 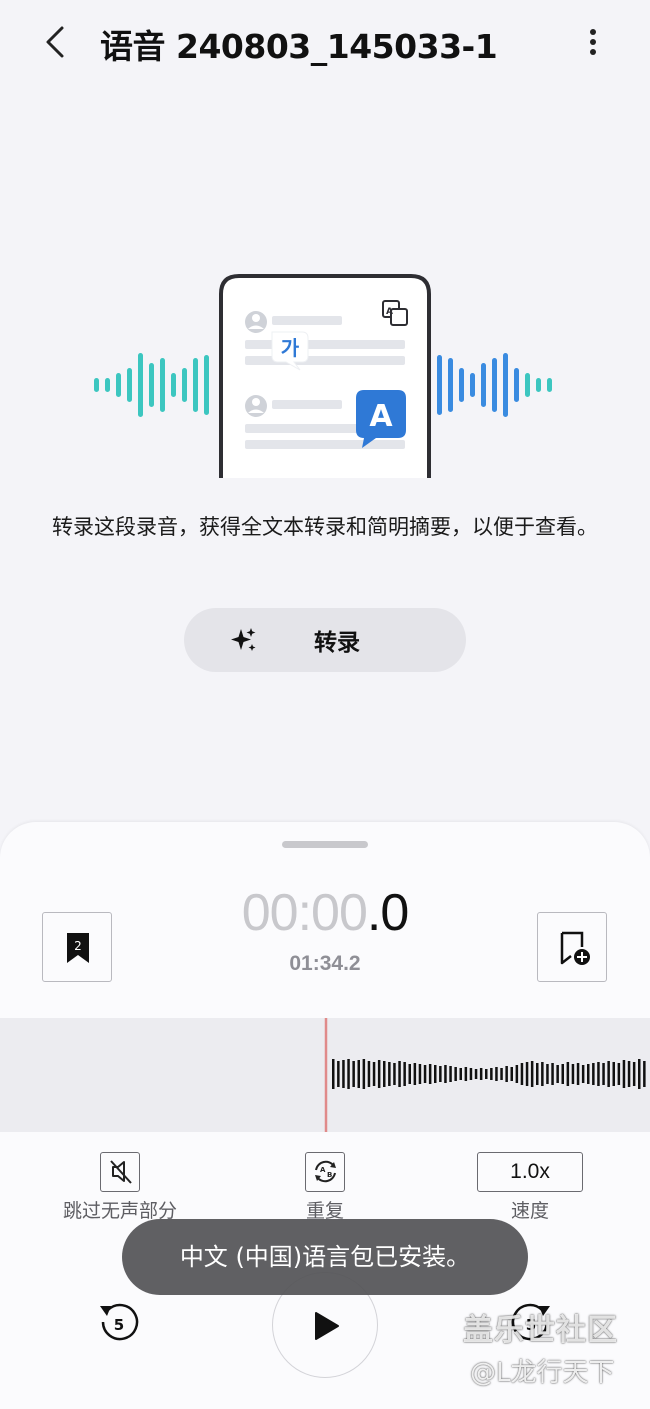 I want to click on bookmarks-button: 2, so click(x=77, y=947).